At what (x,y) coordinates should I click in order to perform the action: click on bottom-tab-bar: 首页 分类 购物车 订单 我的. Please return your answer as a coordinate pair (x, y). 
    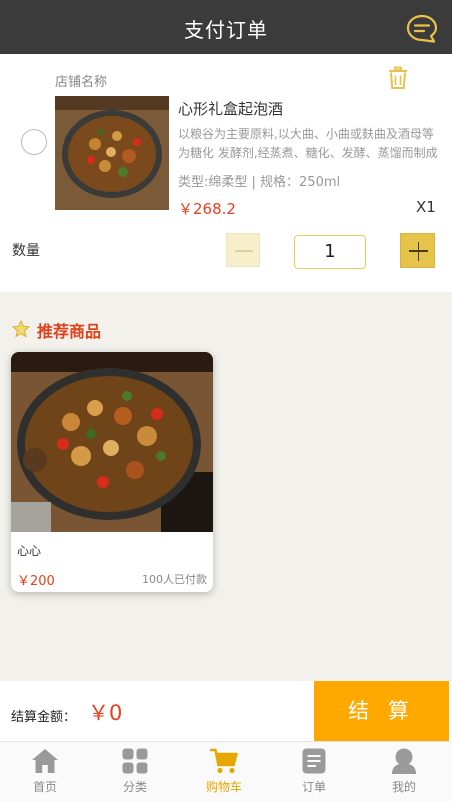
    Looking at the image, I should click on (226, 771).